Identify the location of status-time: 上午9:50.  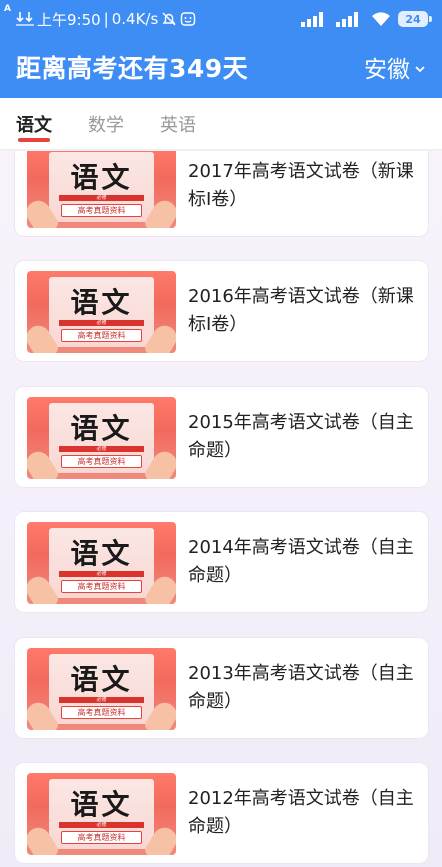
(68, 19).